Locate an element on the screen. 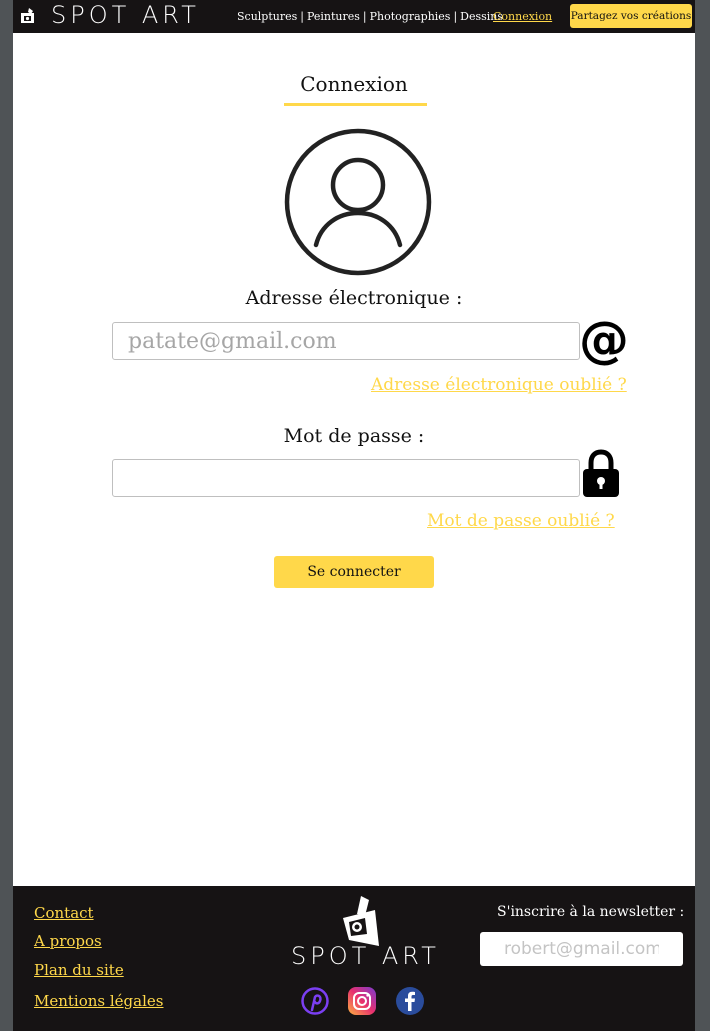 Image resolution: width=710 pixels, height=1031 pixels. password-input is located at coordinates (346, 478).